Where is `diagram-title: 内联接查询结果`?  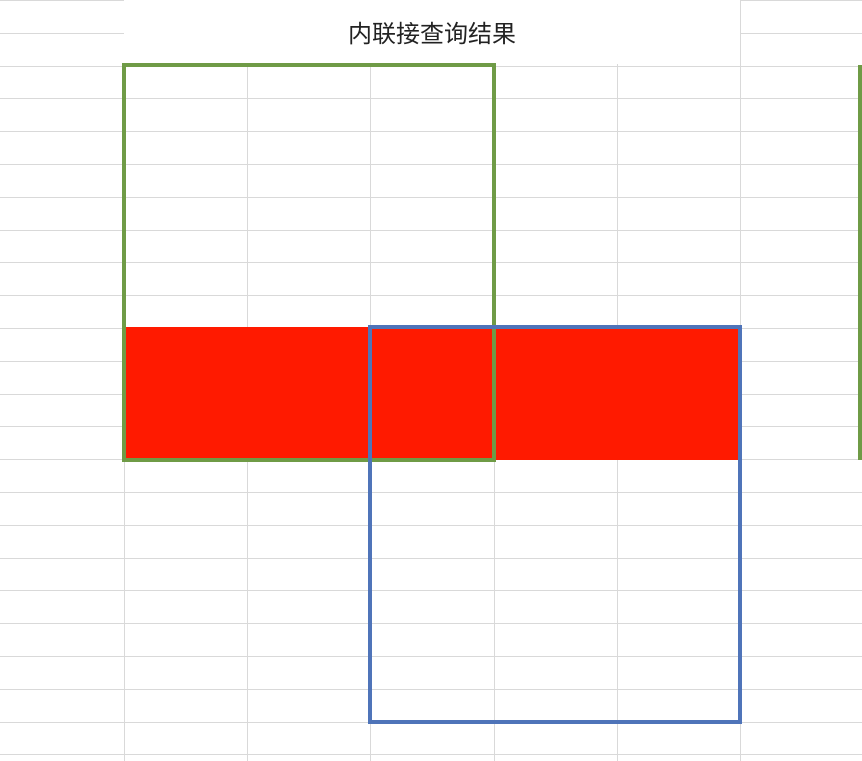
diagram-title: 内联接查询结果 is located at coordinates (432, 34).